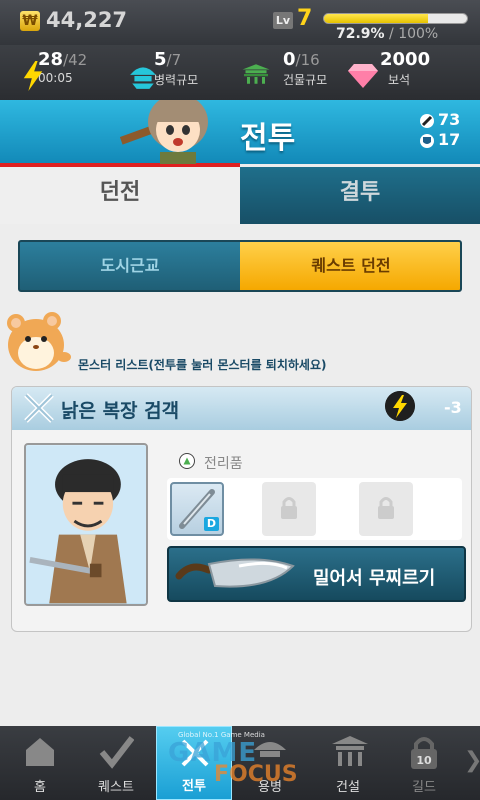 The height and width of the screenshot is (800, 480). I want to click on buildings-stat: 0/16 건물규모, so click(285, 68).